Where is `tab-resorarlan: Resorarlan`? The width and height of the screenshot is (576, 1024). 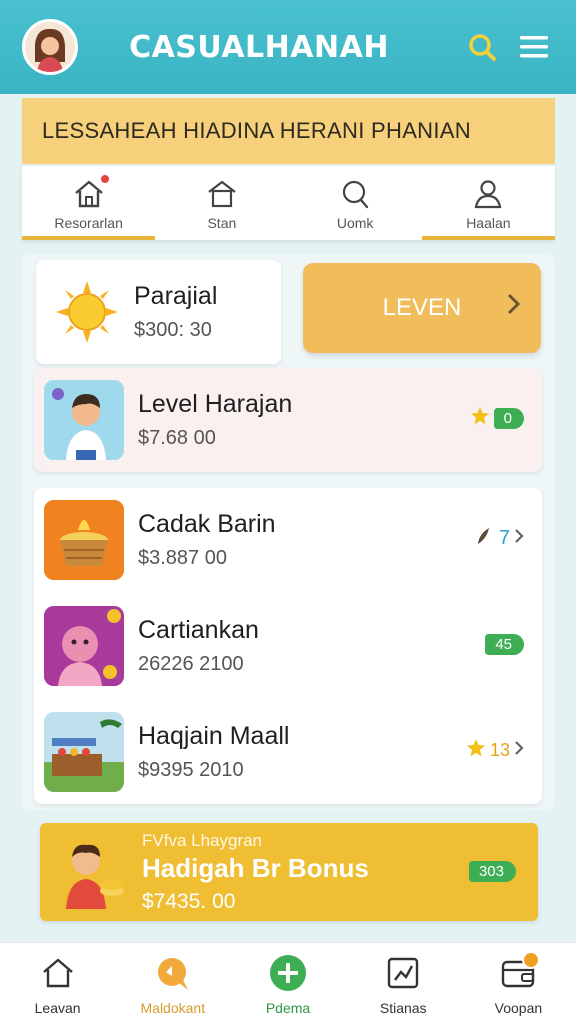 tab-resorarlan: Resorarlan is located at coordinates (89, 203).